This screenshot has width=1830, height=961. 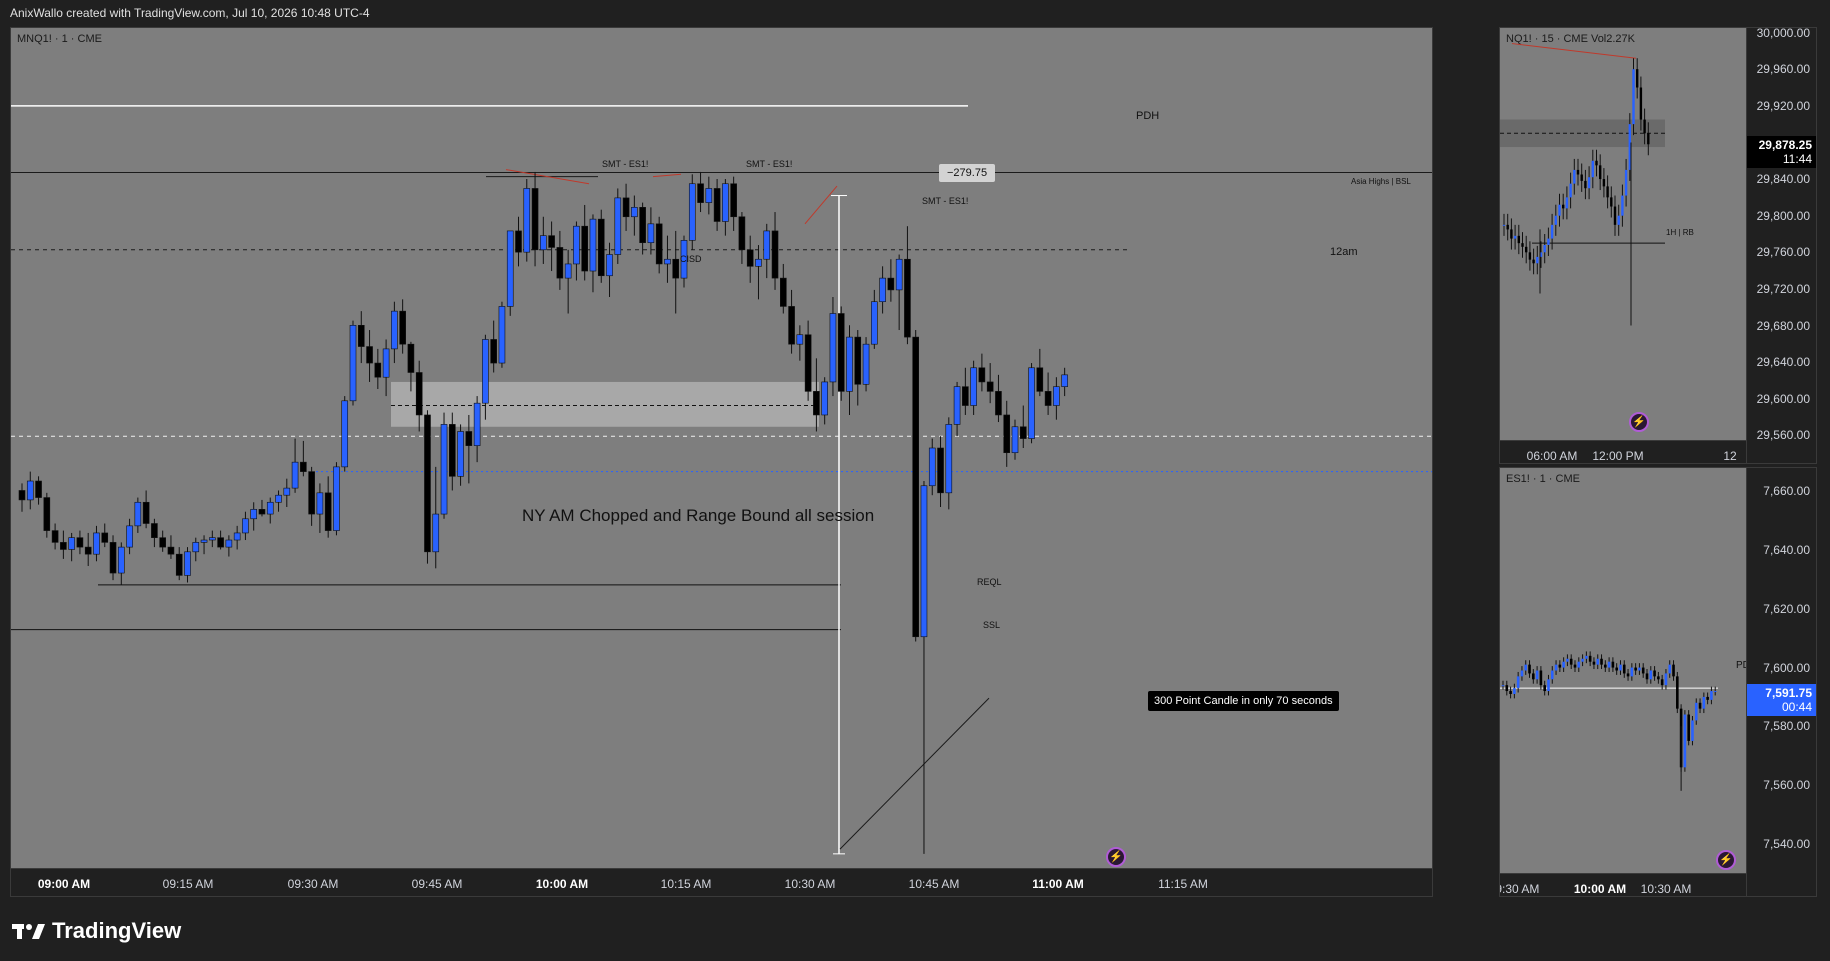 I want to click on price-axis-label: 29,960.00, so click(x=1783, y=69).